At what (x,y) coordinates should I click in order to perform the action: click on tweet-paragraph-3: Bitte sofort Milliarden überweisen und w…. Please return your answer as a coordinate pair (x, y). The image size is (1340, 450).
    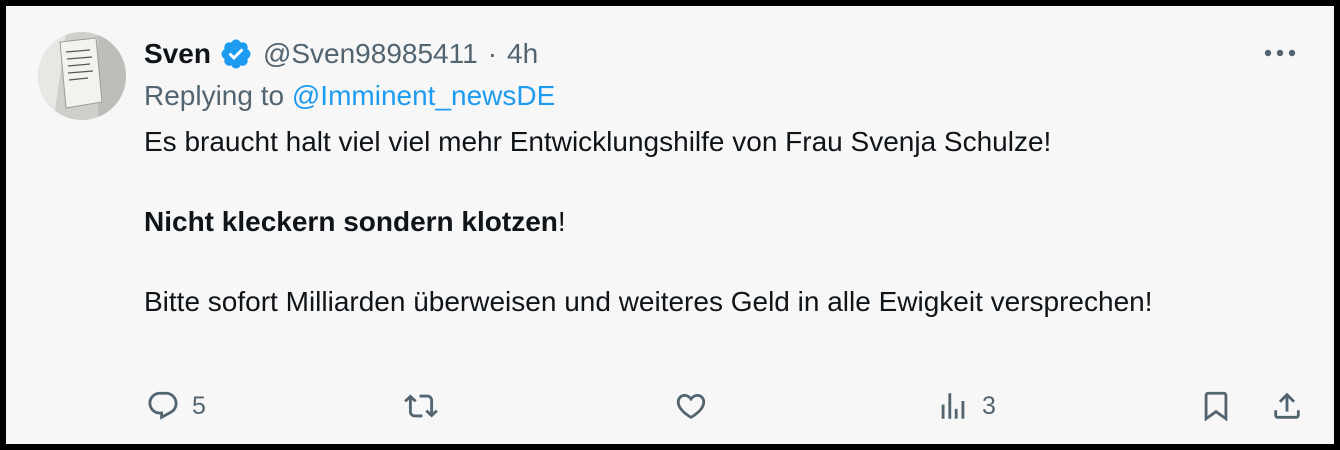
    Looking at the image, I should click on (648, 301).